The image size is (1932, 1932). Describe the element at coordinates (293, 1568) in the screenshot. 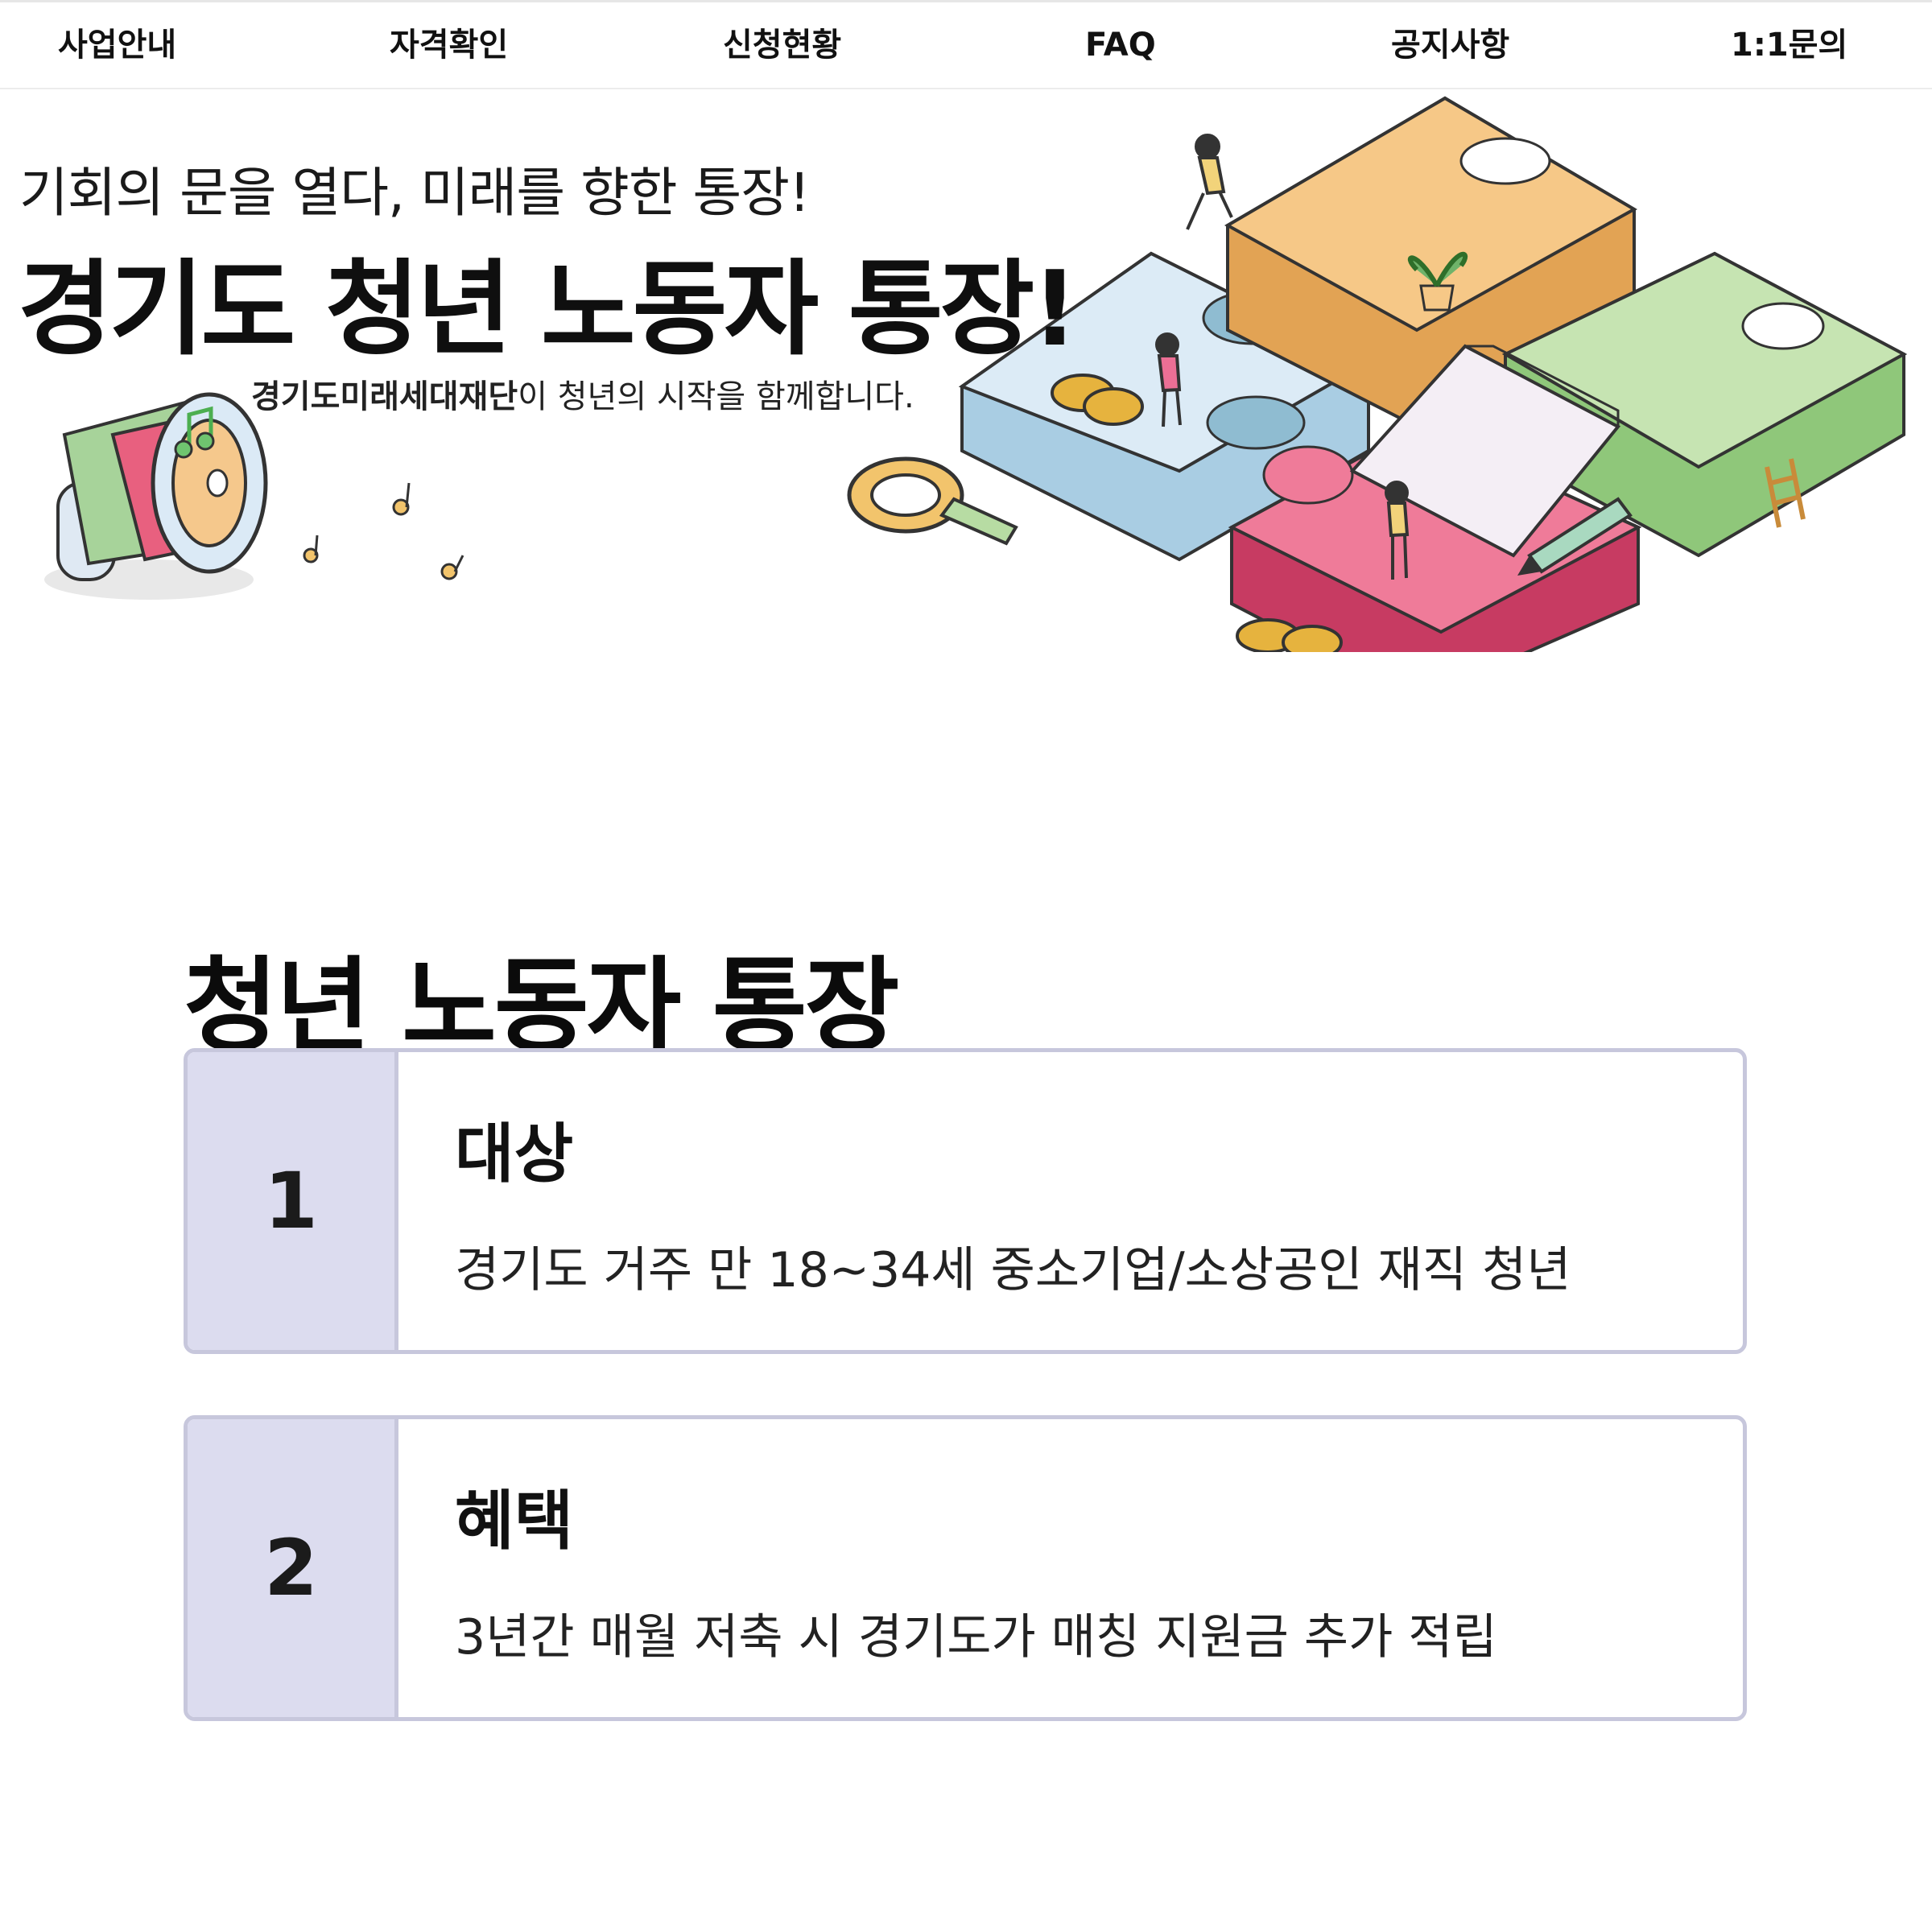

I see `card-number: 2` at that location.